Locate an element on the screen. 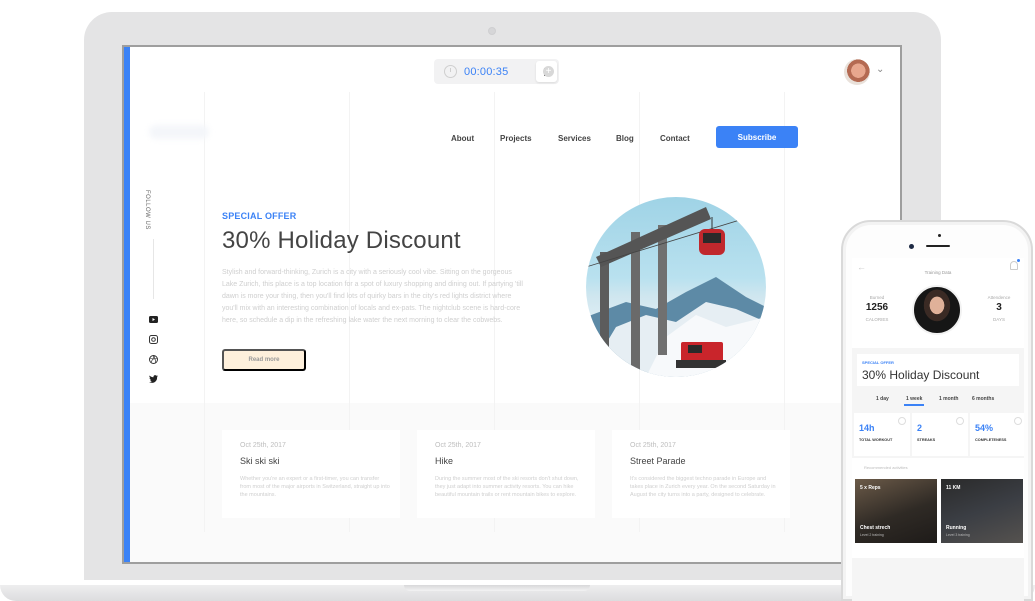 The height and width of the screenshot is (601, 1035). burned-unit: CALORIES is located at coordinates (877, 319).